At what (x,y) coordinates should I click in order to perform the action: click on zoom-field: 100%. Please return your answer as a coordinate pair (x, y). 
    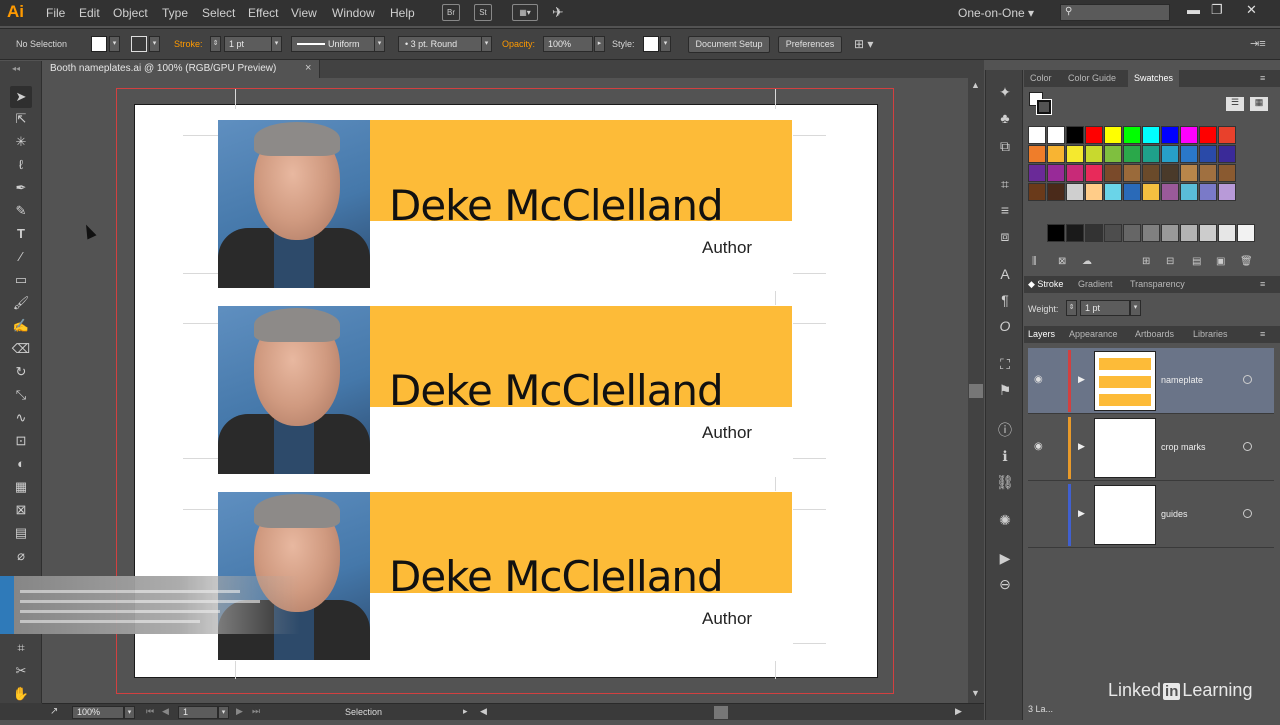
    Looking at the image, I should click on (98, 712).